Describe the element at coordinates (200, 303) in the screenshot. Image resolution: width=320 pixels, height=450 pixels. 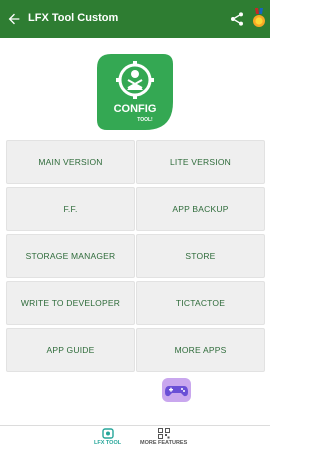
I see `tictactoe-button: TICTACTOE` at that location.